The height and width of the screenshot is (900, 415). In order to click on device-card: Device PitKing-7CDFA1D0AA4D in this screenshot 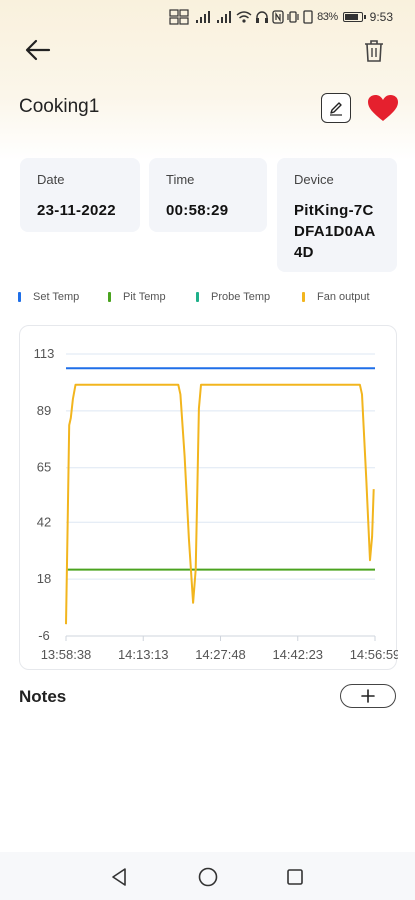, I will do `click(337, 215)`.